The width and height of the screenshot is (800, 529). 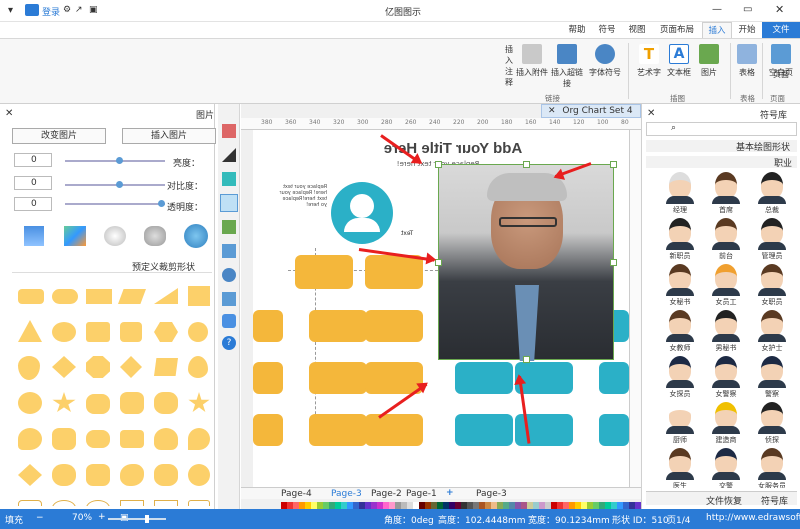 I want to click on tab-view: 视图, so click(x=637, y=30).